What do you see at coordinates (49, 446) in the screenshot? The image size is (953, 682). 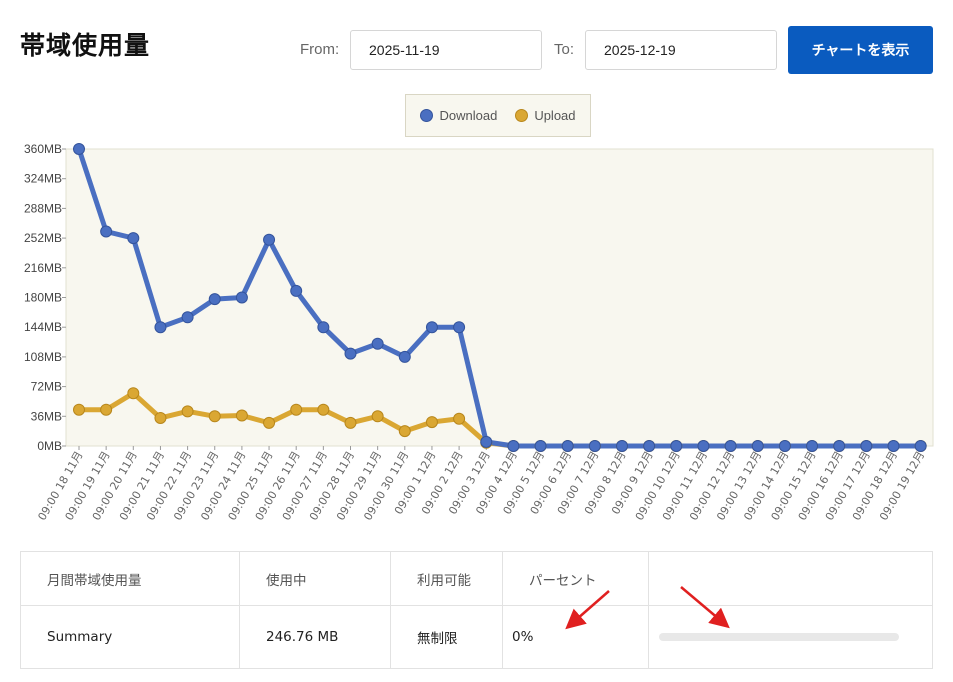 I see `y-tick-label: 0MB` at bounding box center [49, 446].